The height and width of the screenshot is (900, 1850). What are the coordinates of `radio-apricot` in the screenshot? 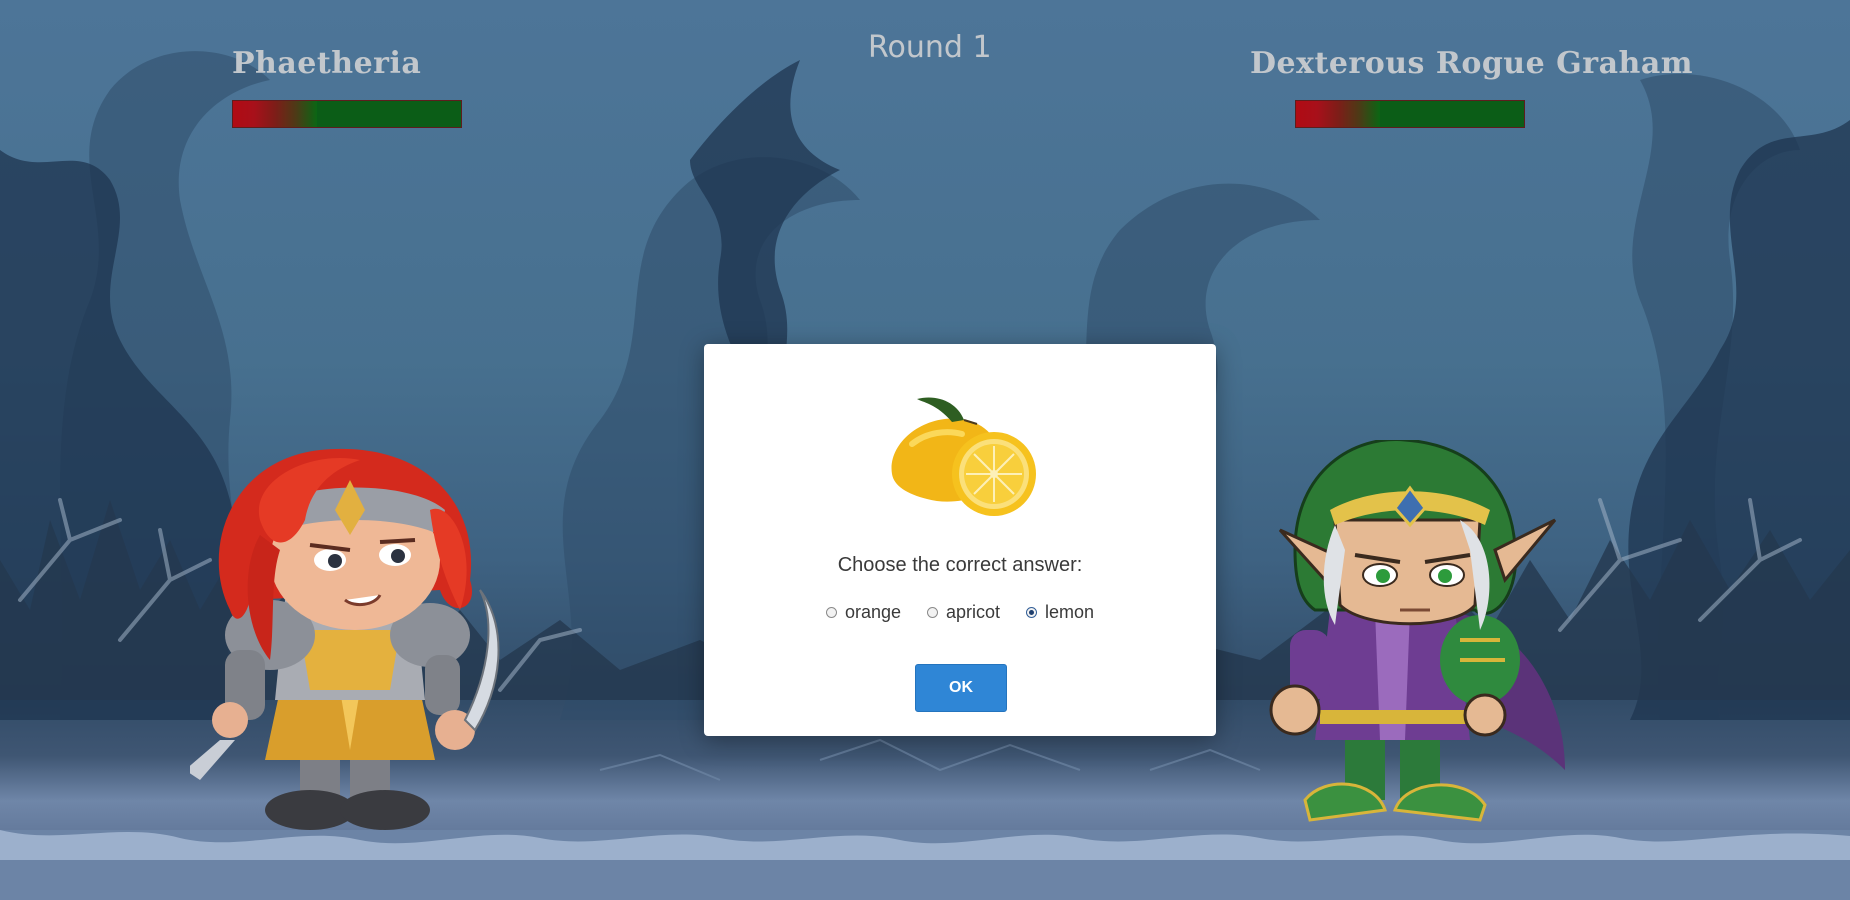 It's located at (932, 612).